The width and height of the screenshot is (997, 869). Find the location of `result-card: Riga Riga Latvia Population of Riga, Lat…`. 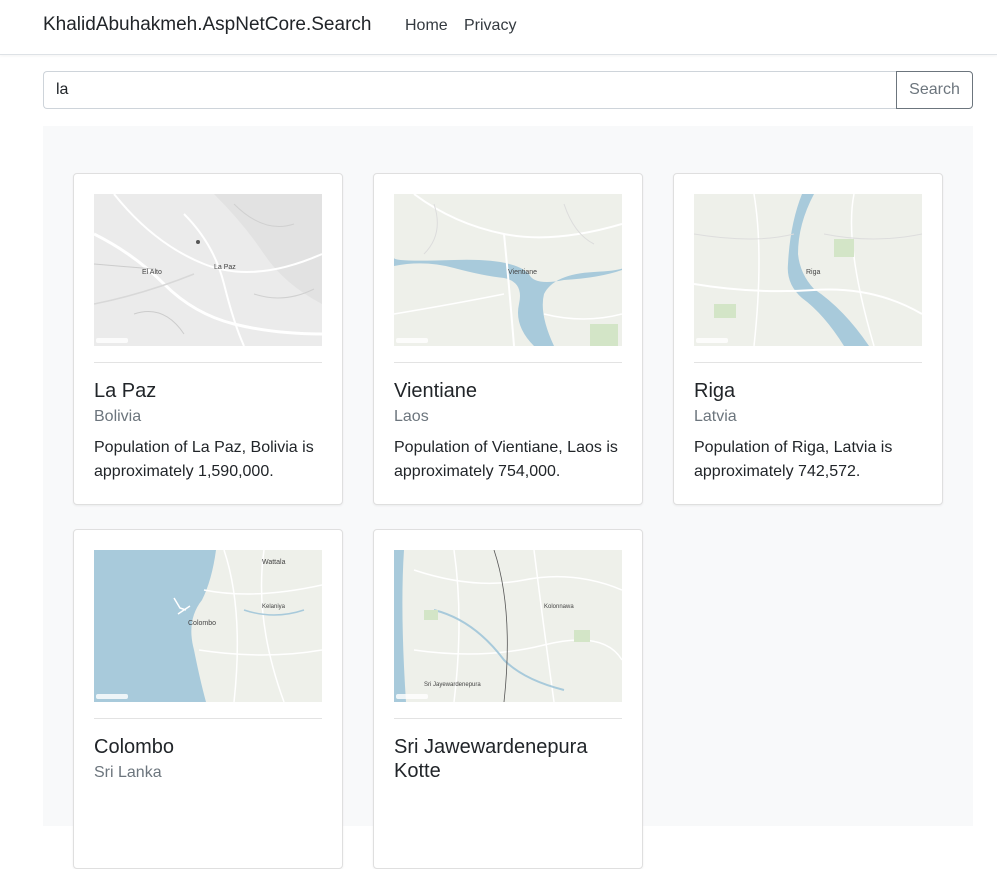

result-card: Riga Riga Latvia Population of Riga, Lat… is located at coordinates (808, 339).